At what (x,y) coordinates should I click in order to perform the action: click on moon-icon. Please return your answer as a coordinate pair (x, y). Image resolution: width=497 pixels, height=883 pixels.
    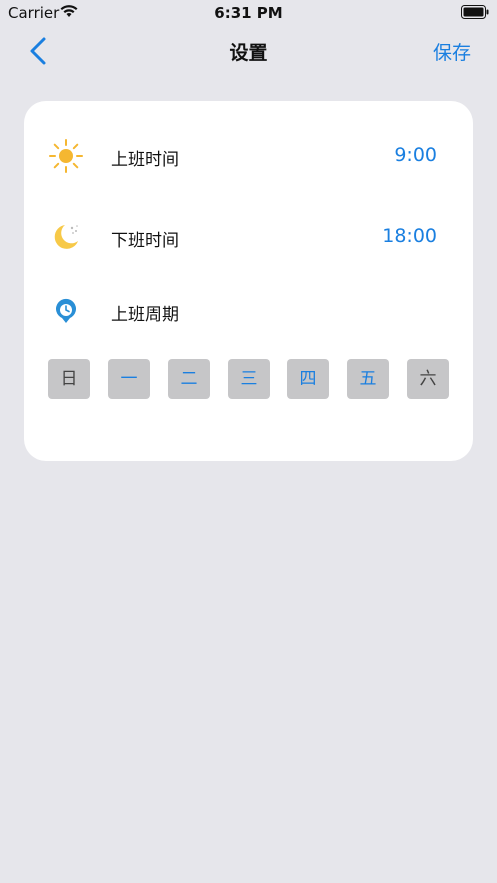
    Looking at the image, I should click on (66, 237).